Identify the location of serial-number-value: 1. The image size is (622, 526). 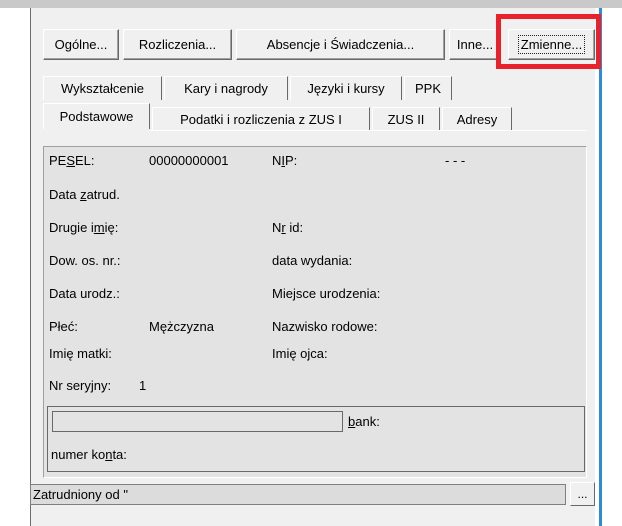
(143, 385).